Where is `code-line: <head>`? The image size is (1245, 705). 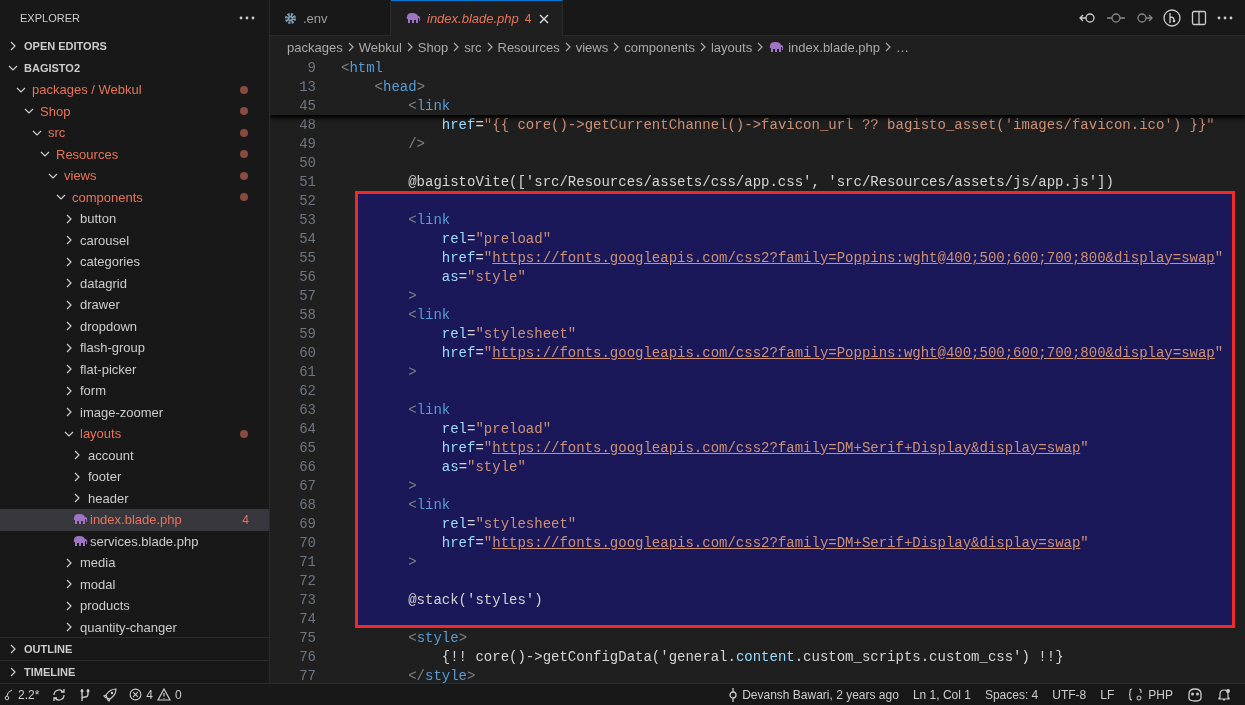 code-line: <head> is located at coordinates (399, 86).